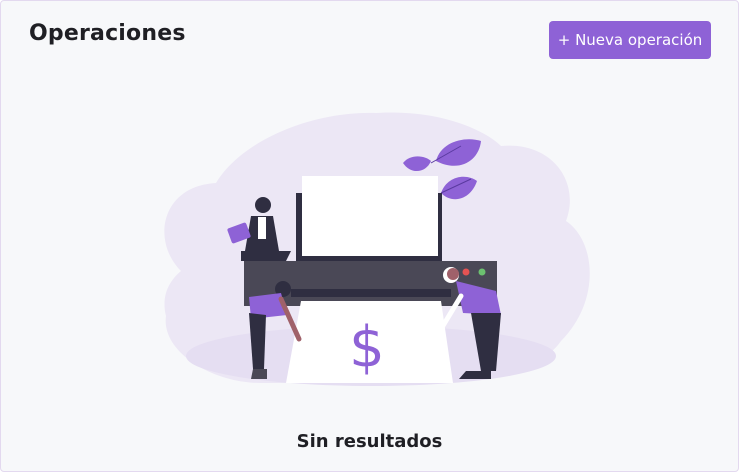 The image size is (739, 472). I want to click on printer-light-red, so click(466, 272).